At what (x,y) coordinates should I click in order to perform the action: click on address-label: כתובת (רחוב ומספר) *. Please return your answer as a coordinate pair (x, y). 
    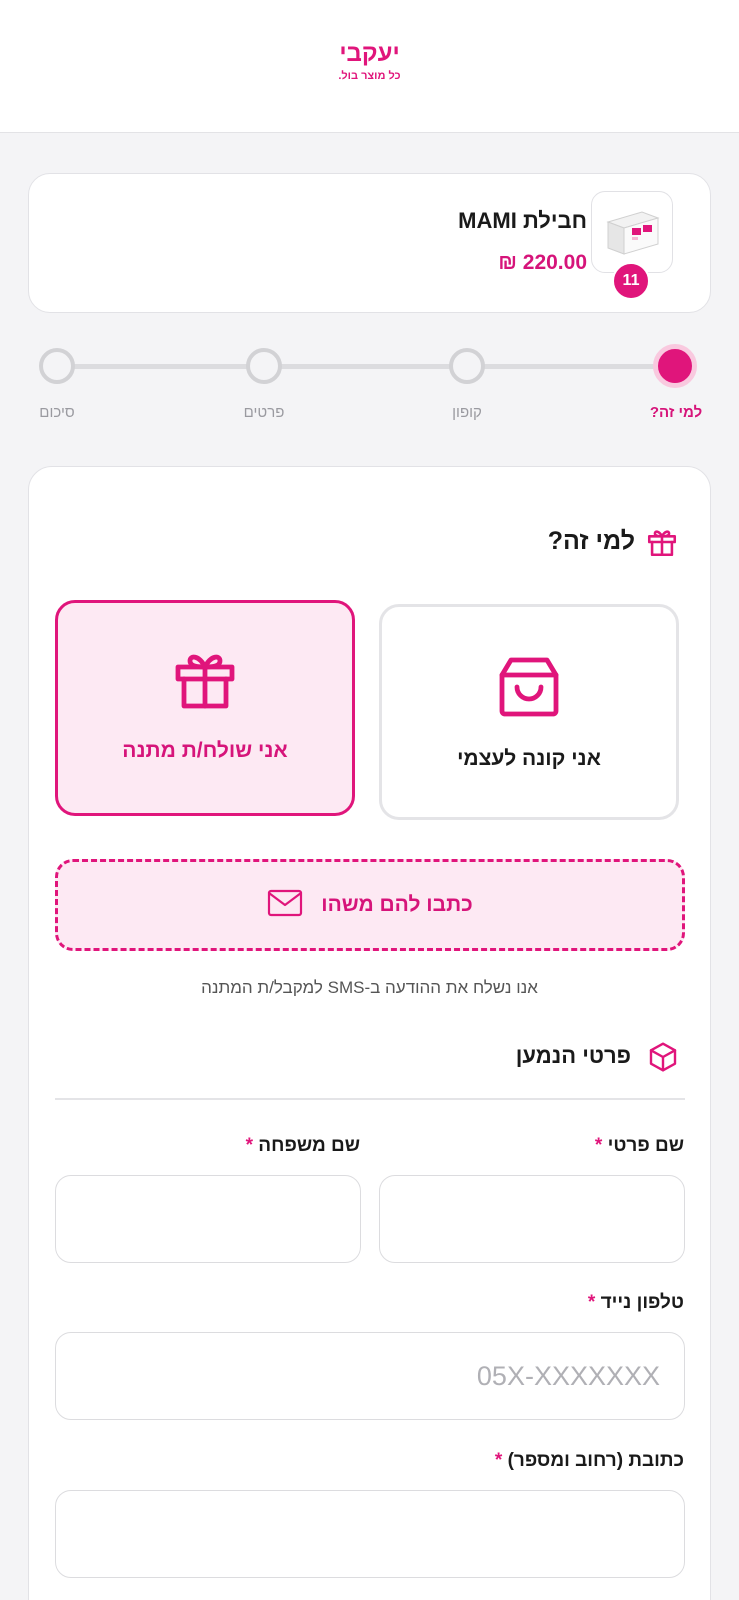
    Looking at the image, I should click on (589, 1461).